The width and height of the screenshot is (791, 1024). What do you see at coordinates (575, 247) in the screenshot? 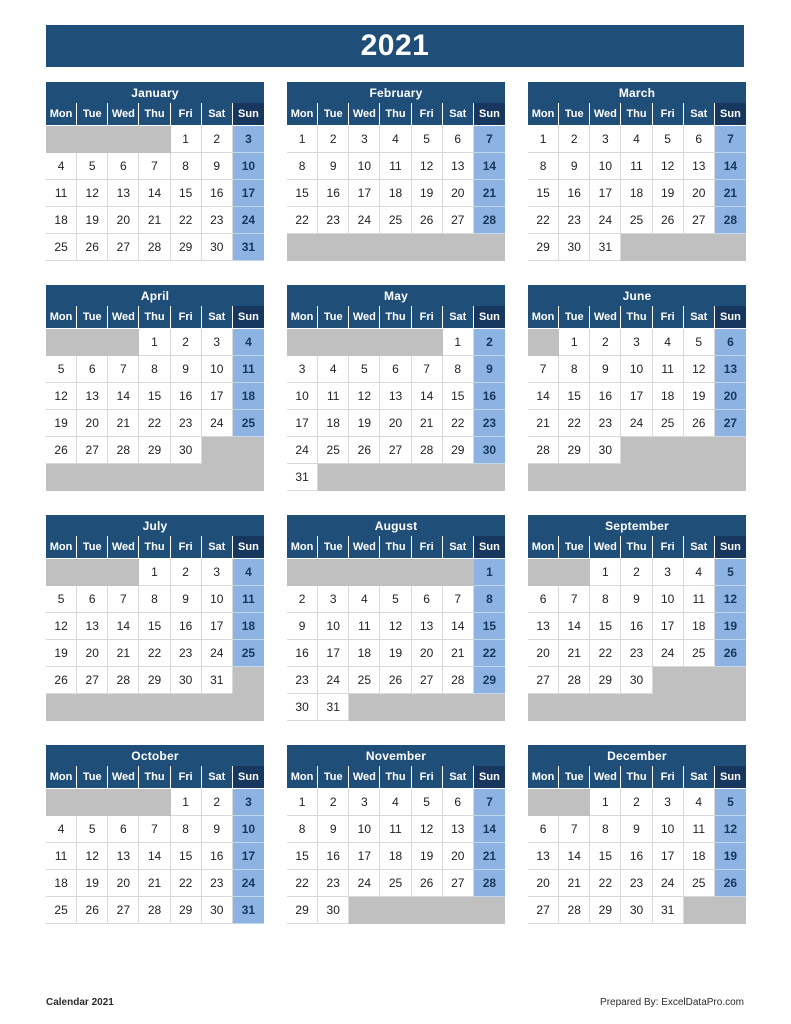
I see `day-cell: 30` at bounding box center [575, 247].